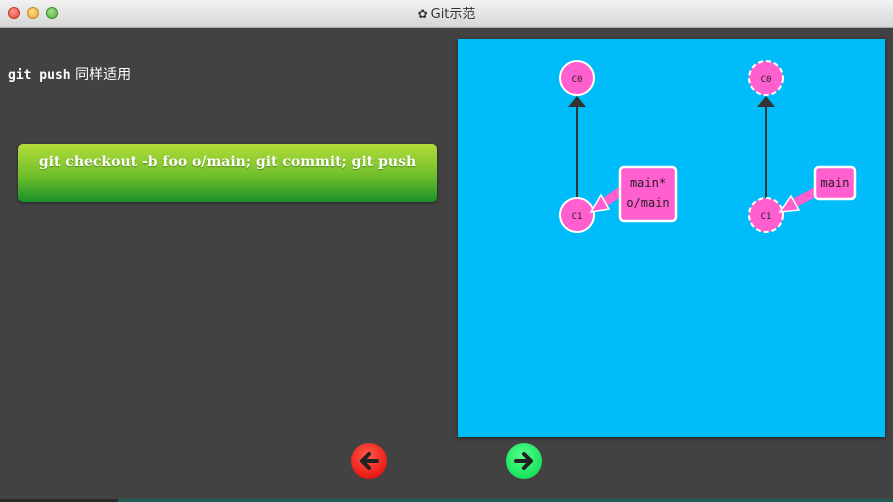 This screenshot has width=893, height=502. Describe the element at coordinates (422, 14) in the screenshot. I see `gear-icon: ✿` at that location.